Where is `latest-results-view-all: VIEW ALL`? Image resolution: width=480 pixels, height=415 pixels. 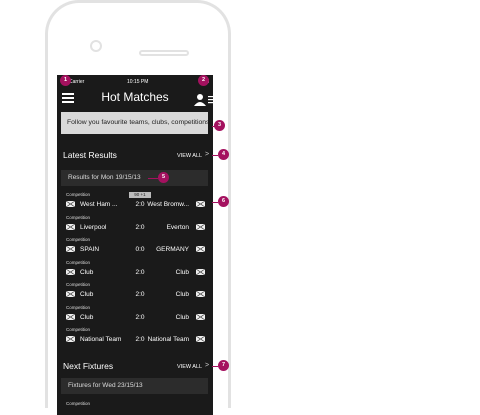 latest-results-view-all: VIEW ALL is located at coordinates (189, 156).